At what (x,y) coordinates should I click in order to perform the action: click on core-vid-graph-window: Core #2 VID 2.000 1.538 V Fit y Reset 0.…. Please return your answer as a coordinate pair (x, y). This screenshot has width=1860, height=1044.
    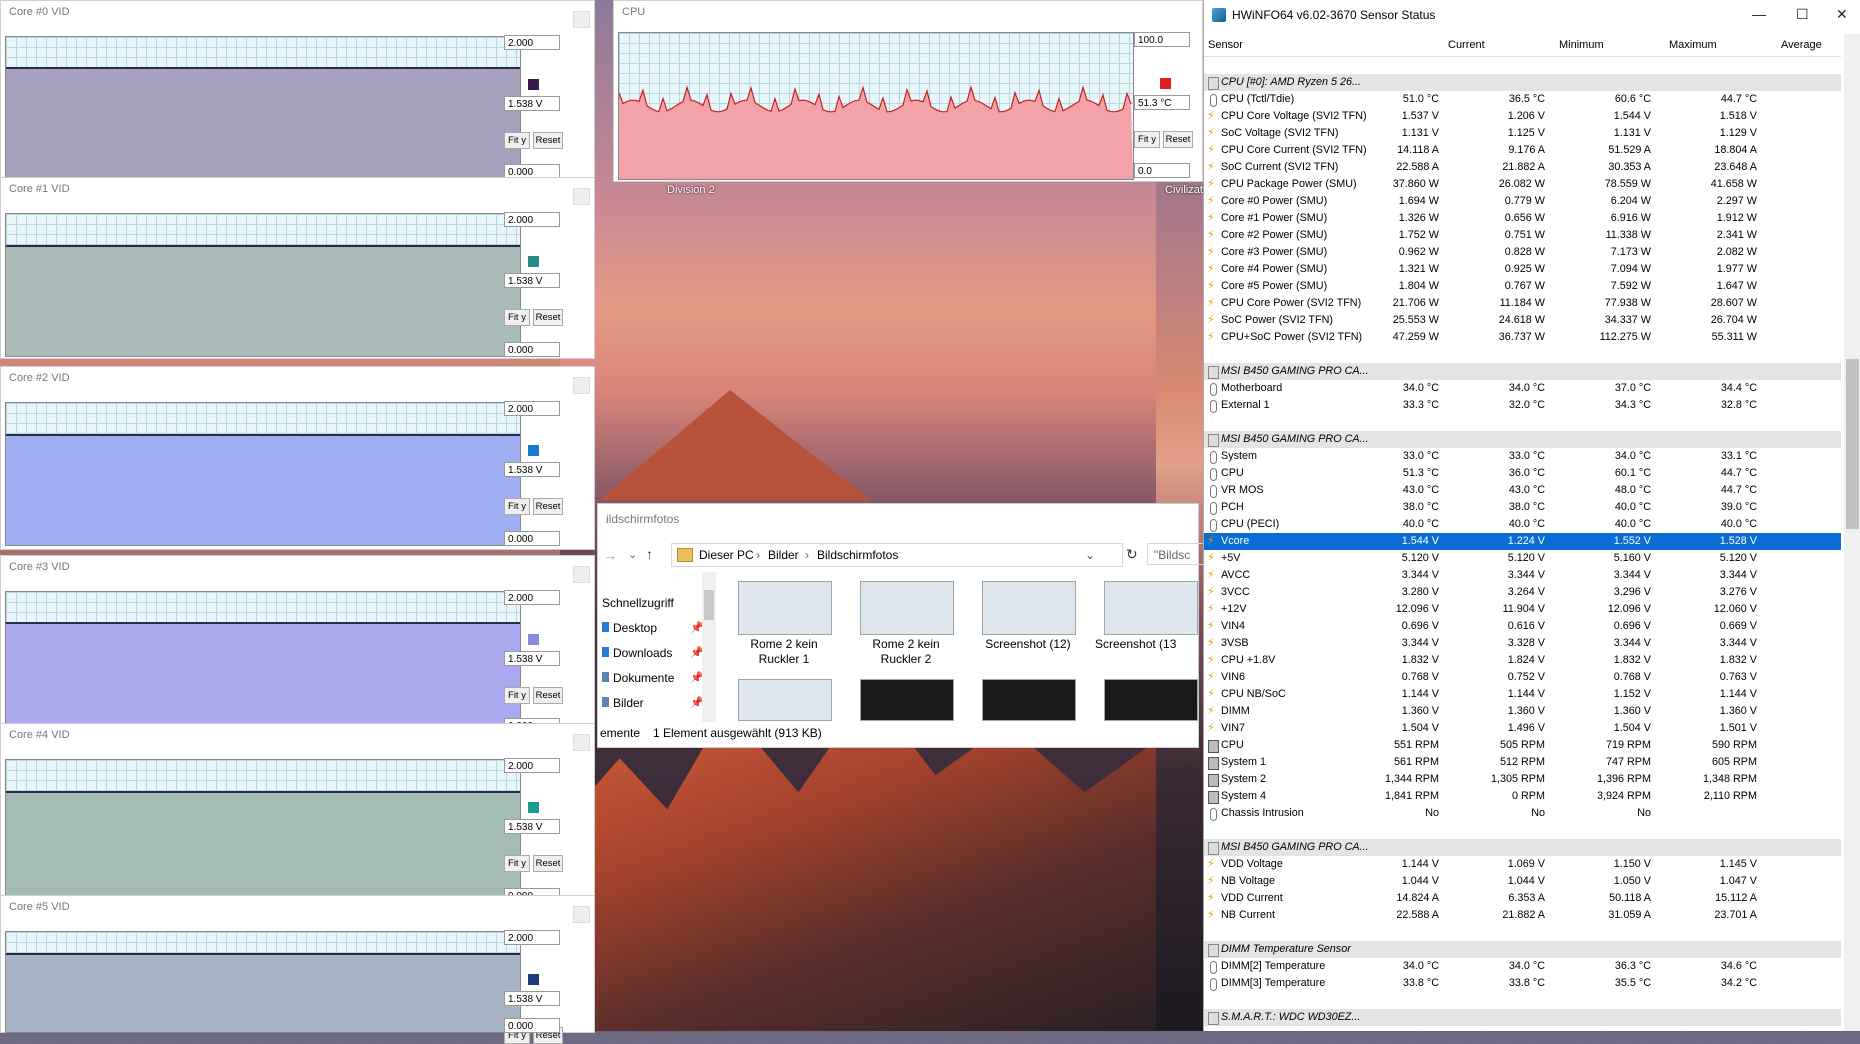
    Looking at the image, I should click on (297, 458).